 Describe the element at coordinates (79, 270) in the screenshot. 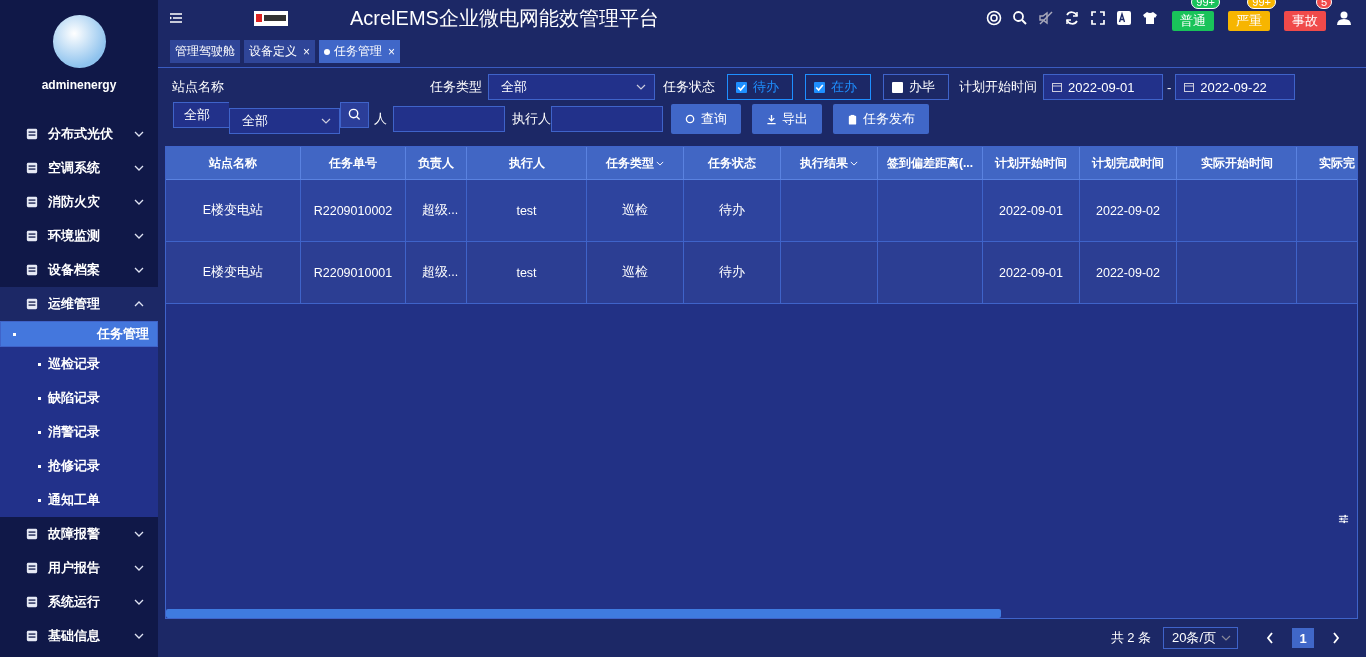

I see `menu-item: 设备档案` at that location.